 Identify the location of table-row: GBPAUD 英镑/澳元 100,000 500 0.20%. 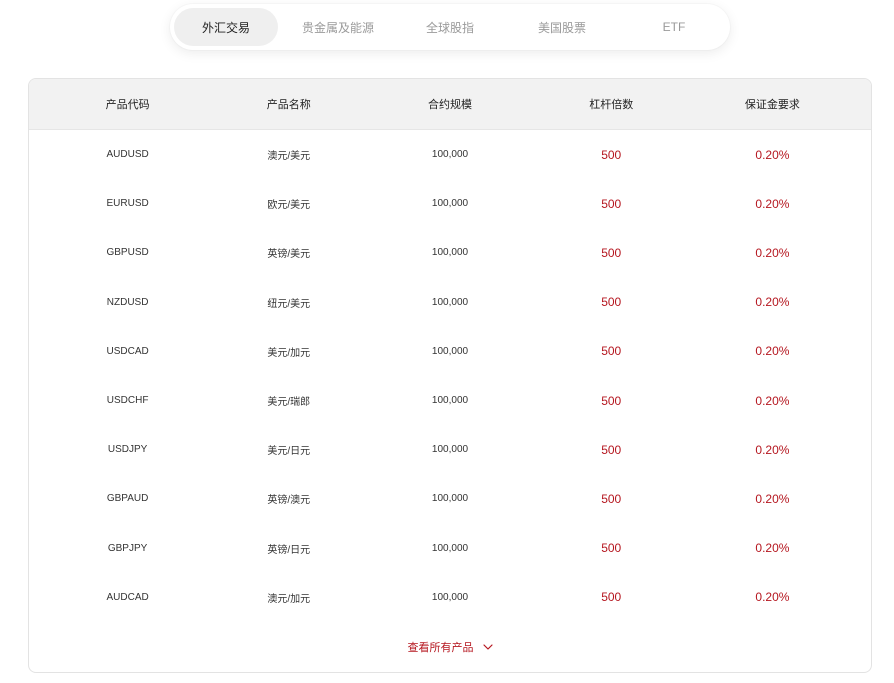
(450, 498).